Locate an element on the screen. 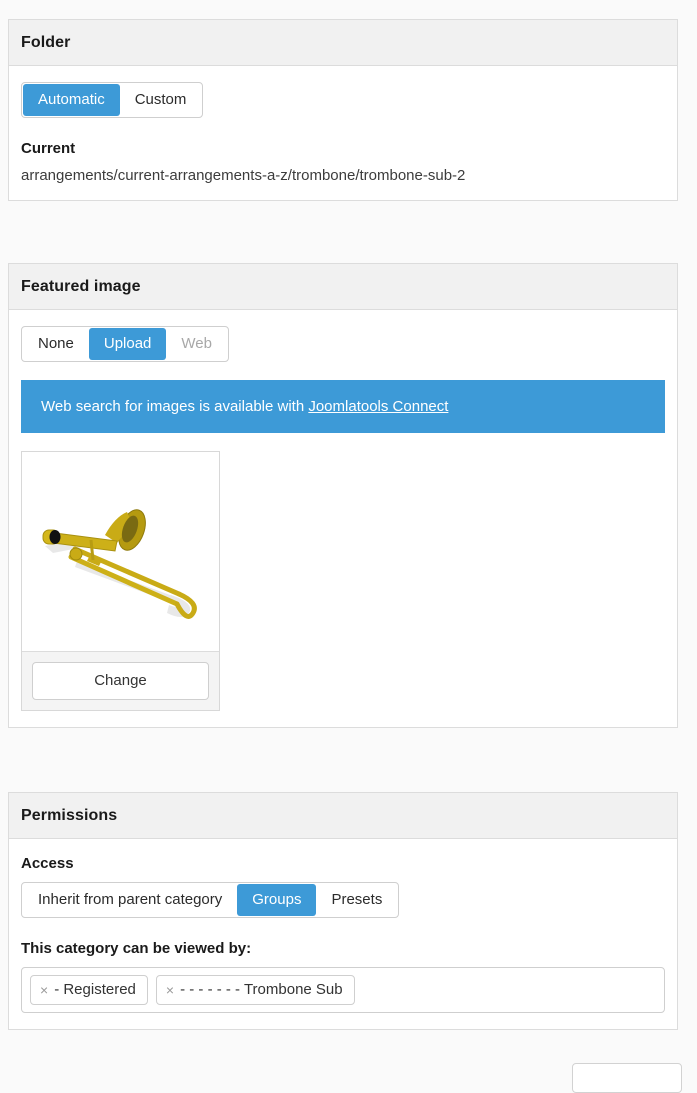  folder-mode-toggle-group: Automatic Custom is located at coordinates (112, 100).